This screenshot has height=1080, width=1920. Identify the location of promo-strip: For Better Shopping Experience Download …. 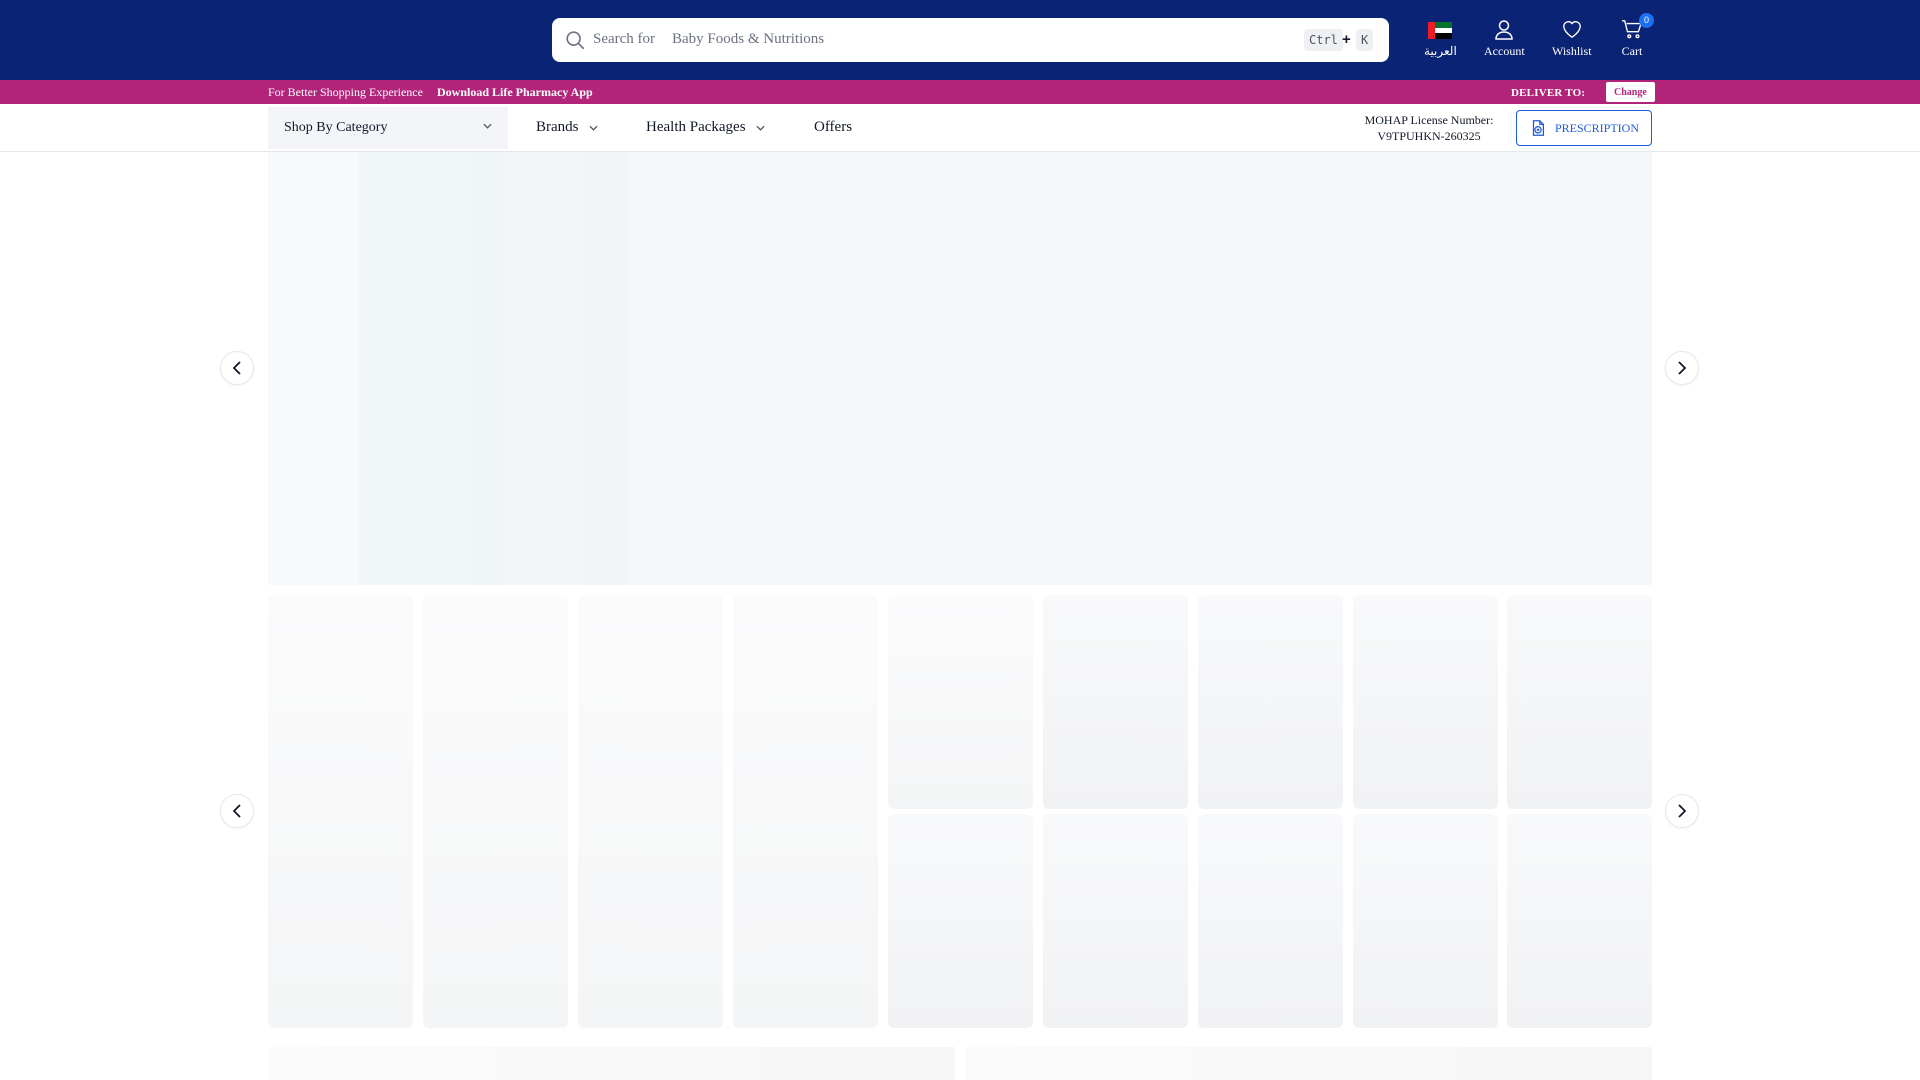
(960, 92).